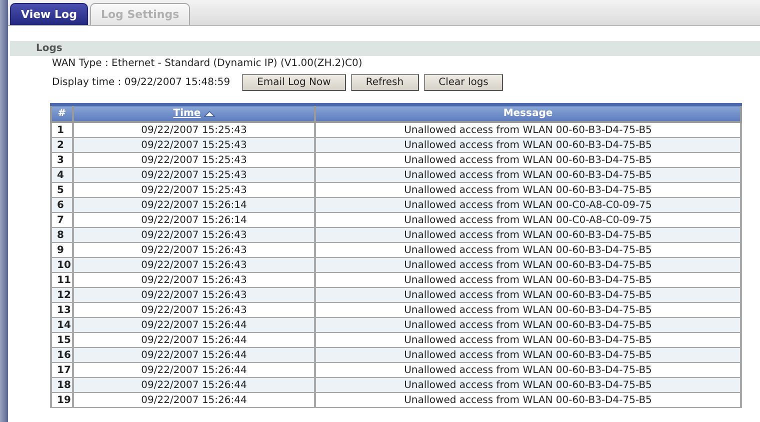 The image size is (760, 422). What do you see at coordinates (294, 82) in the screenshot?
I see `action-button: Email Log Now` at bounding box center [294, 82].